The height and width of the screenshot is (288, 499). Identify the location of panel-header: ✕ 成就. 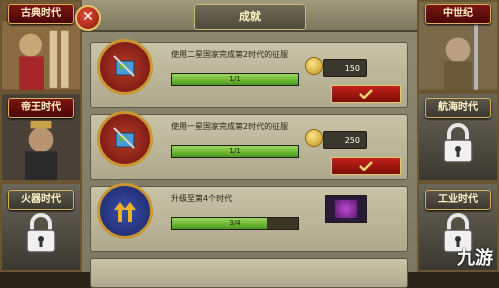
(246, 16).